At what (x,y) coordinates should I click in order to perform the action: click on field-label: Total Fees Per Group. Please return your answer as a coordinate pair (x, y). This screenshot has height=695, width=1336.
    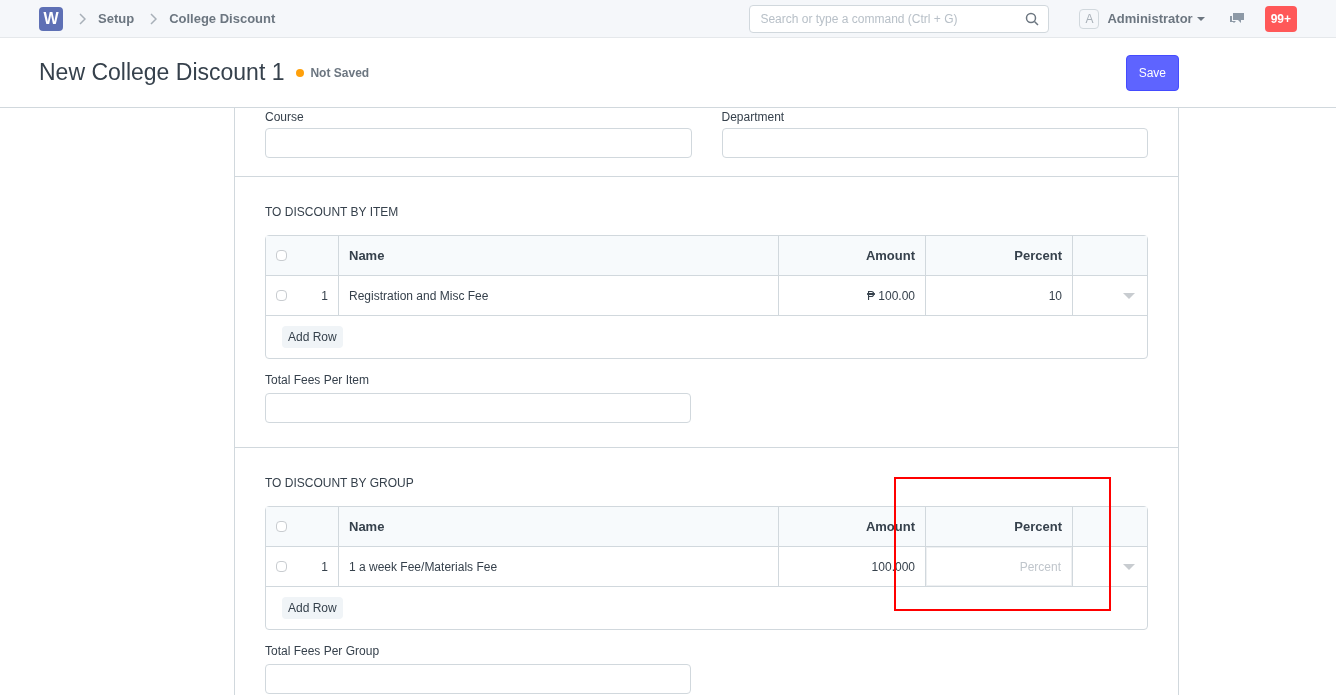
    Looking at the image, I should click on (323, 651).